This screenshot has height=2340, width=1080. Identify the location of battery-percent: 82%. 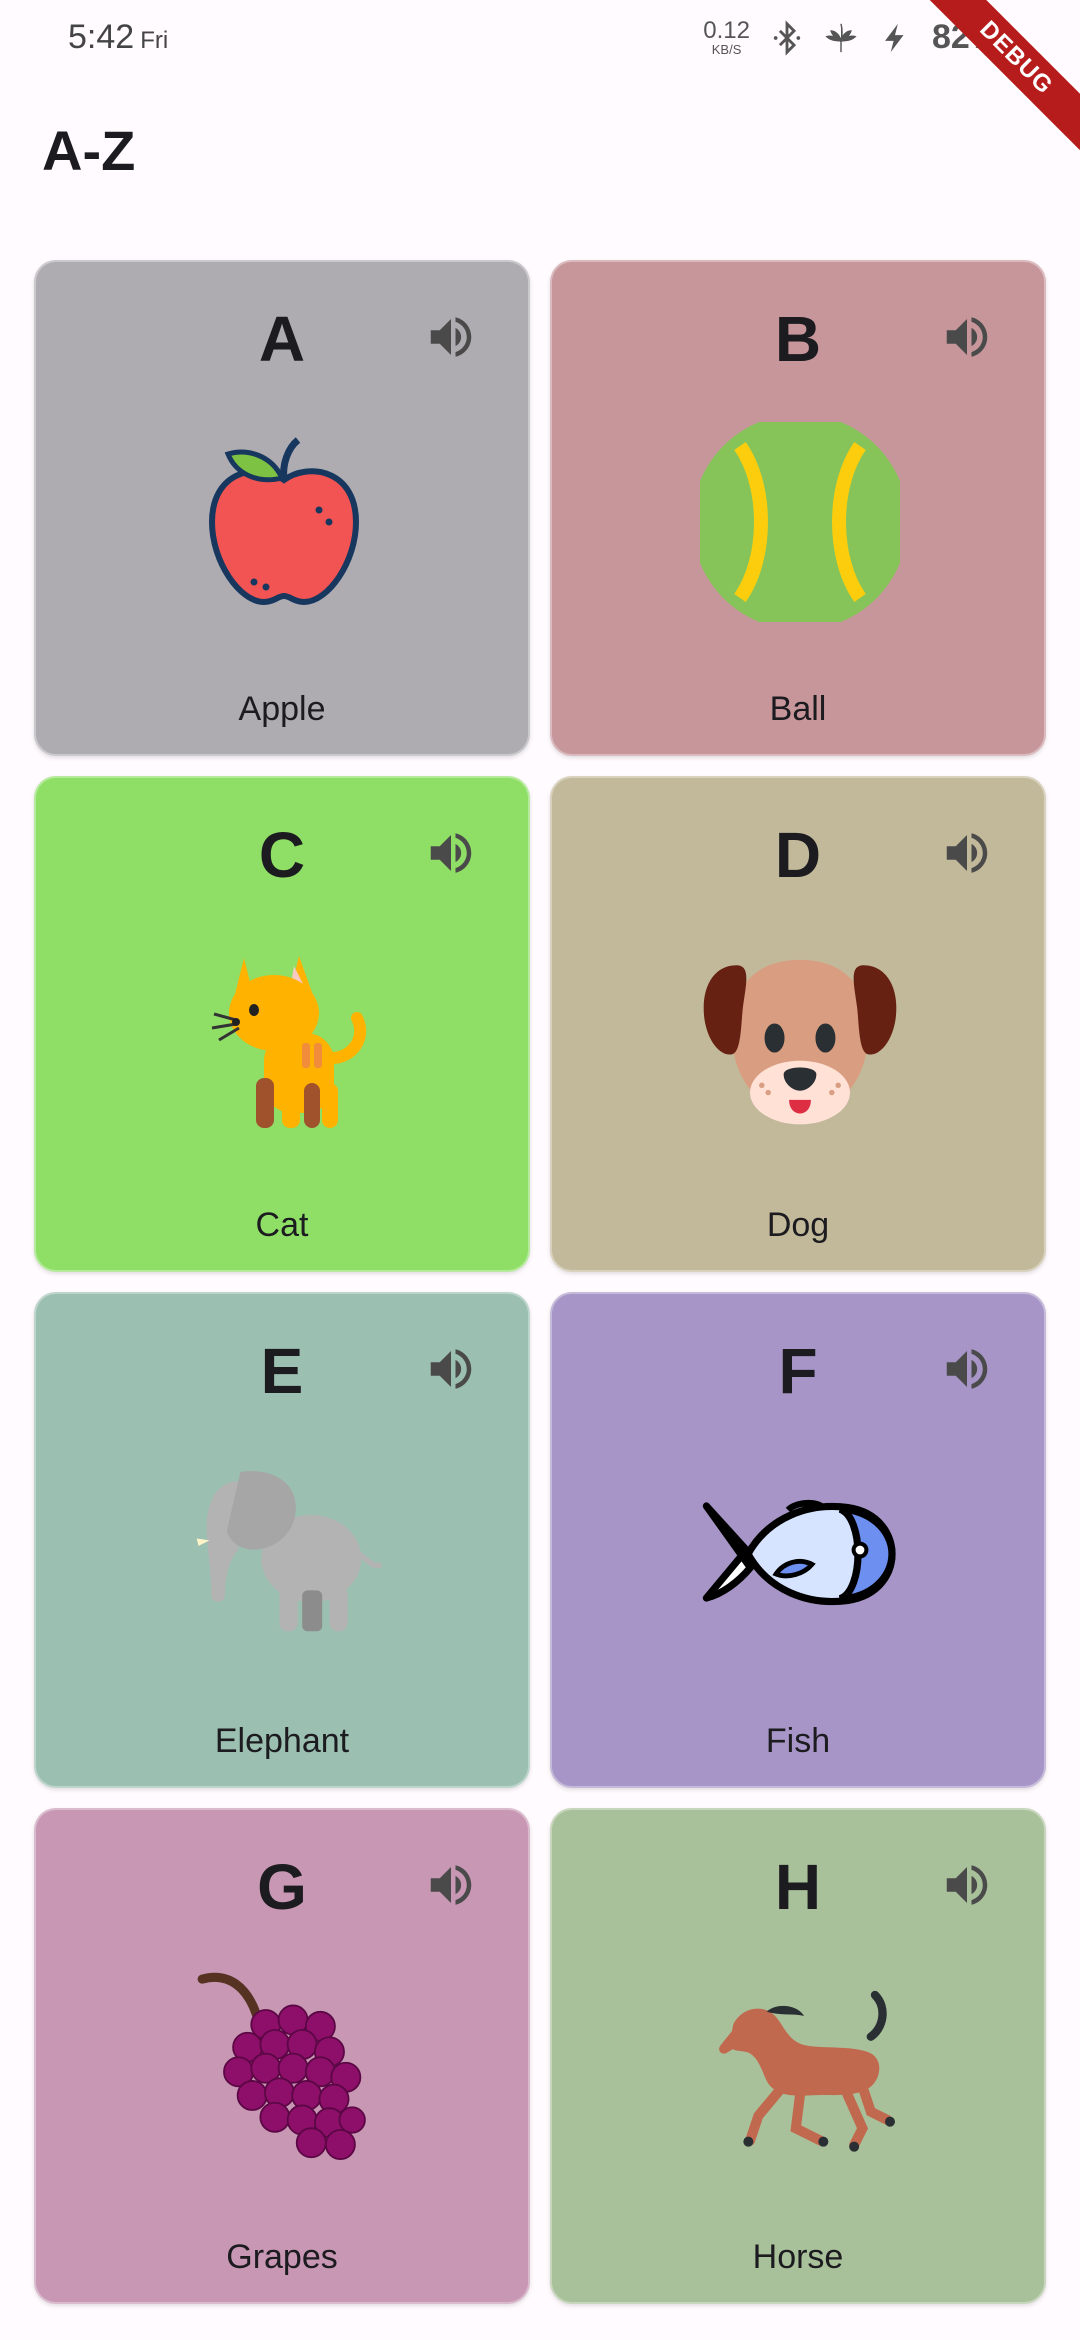
(965, 37).